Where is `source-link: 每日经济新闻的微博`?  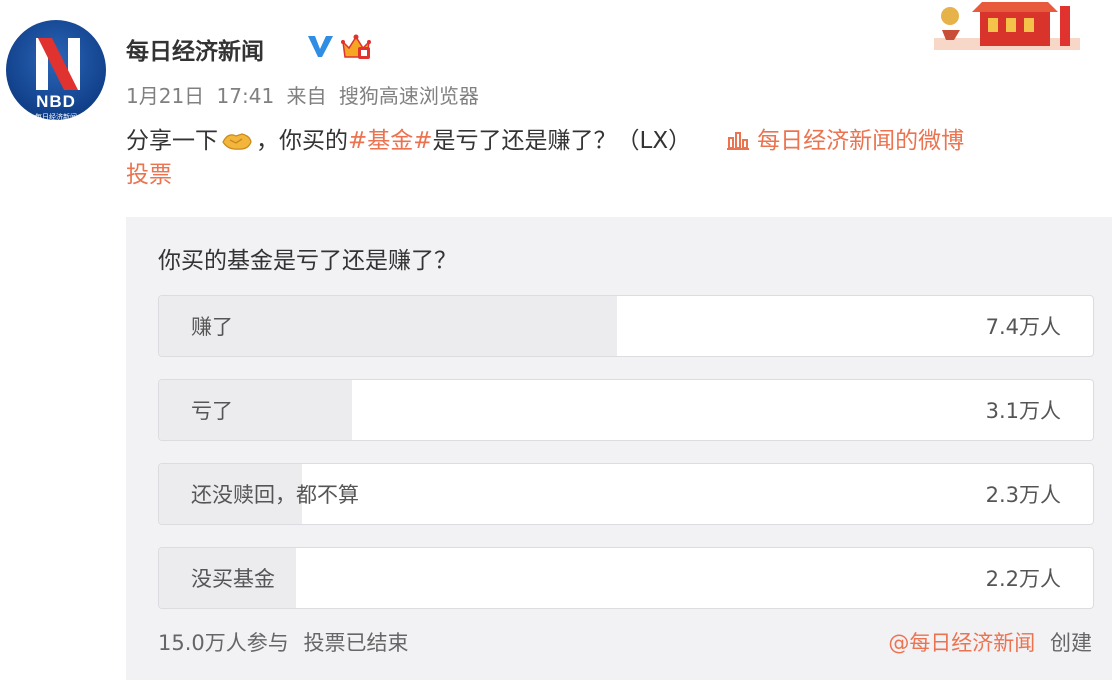
source-link: 每日经济新闻的微博 is located at coordinates (845, 141).